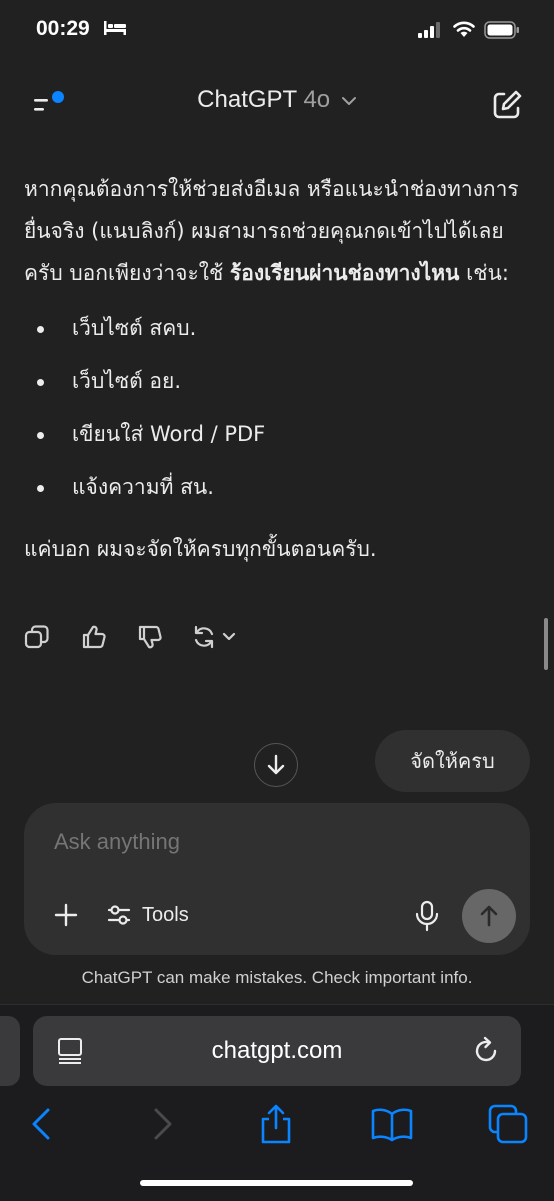 Image resolution: width=554 pixels, height=1201 pixels. What do you see at coordinates (276, 1124) in the screenshot?
I see `share-icon` at bounding box center [276, 1124].